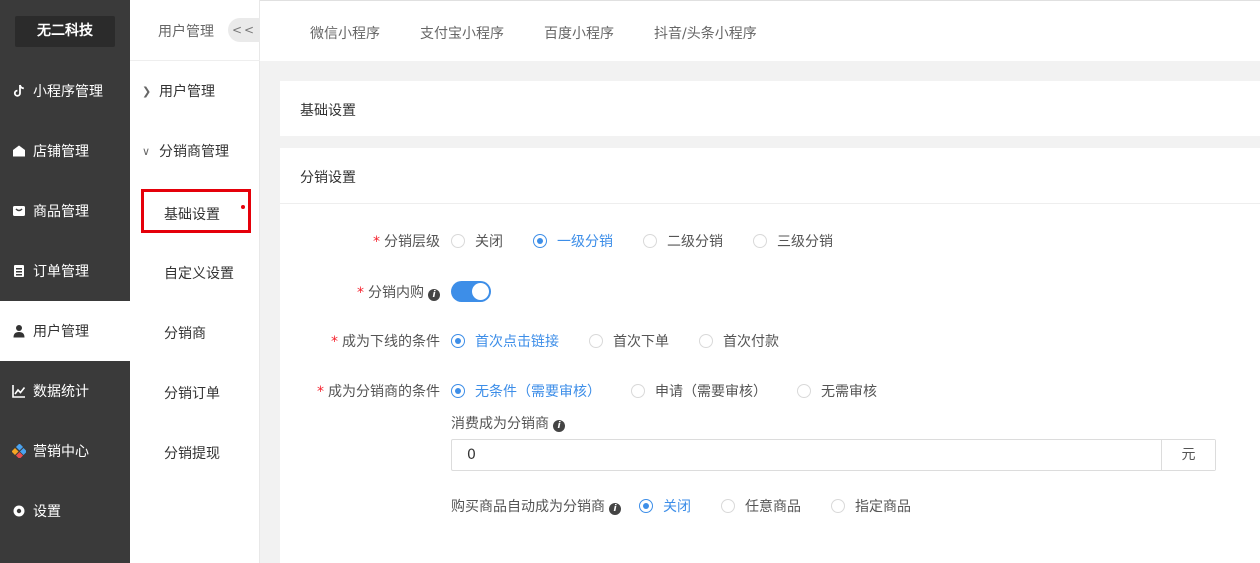  Describe the element at coordinates (61, 332) in the screenshot. I see `sidebar-item-label: 用户管理` at that location.